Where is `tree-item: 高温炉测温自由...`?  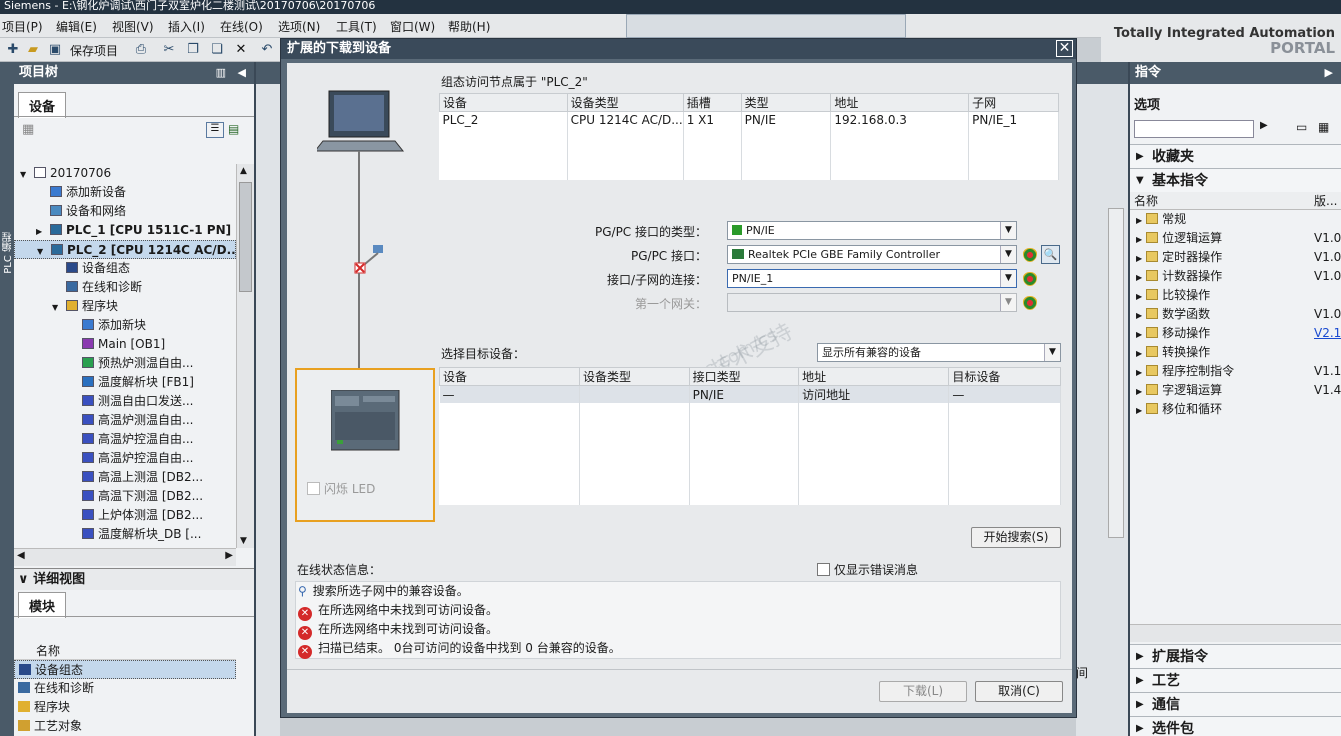 tree-item: 高温炉测温自由... is located at coordinates (125, 420).